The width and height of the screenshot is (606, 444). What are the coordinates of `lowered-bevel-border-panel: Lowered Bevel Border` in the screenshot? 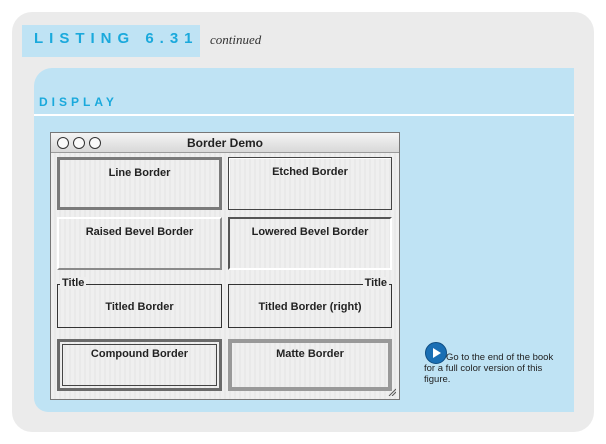 It's located at (310, 243).